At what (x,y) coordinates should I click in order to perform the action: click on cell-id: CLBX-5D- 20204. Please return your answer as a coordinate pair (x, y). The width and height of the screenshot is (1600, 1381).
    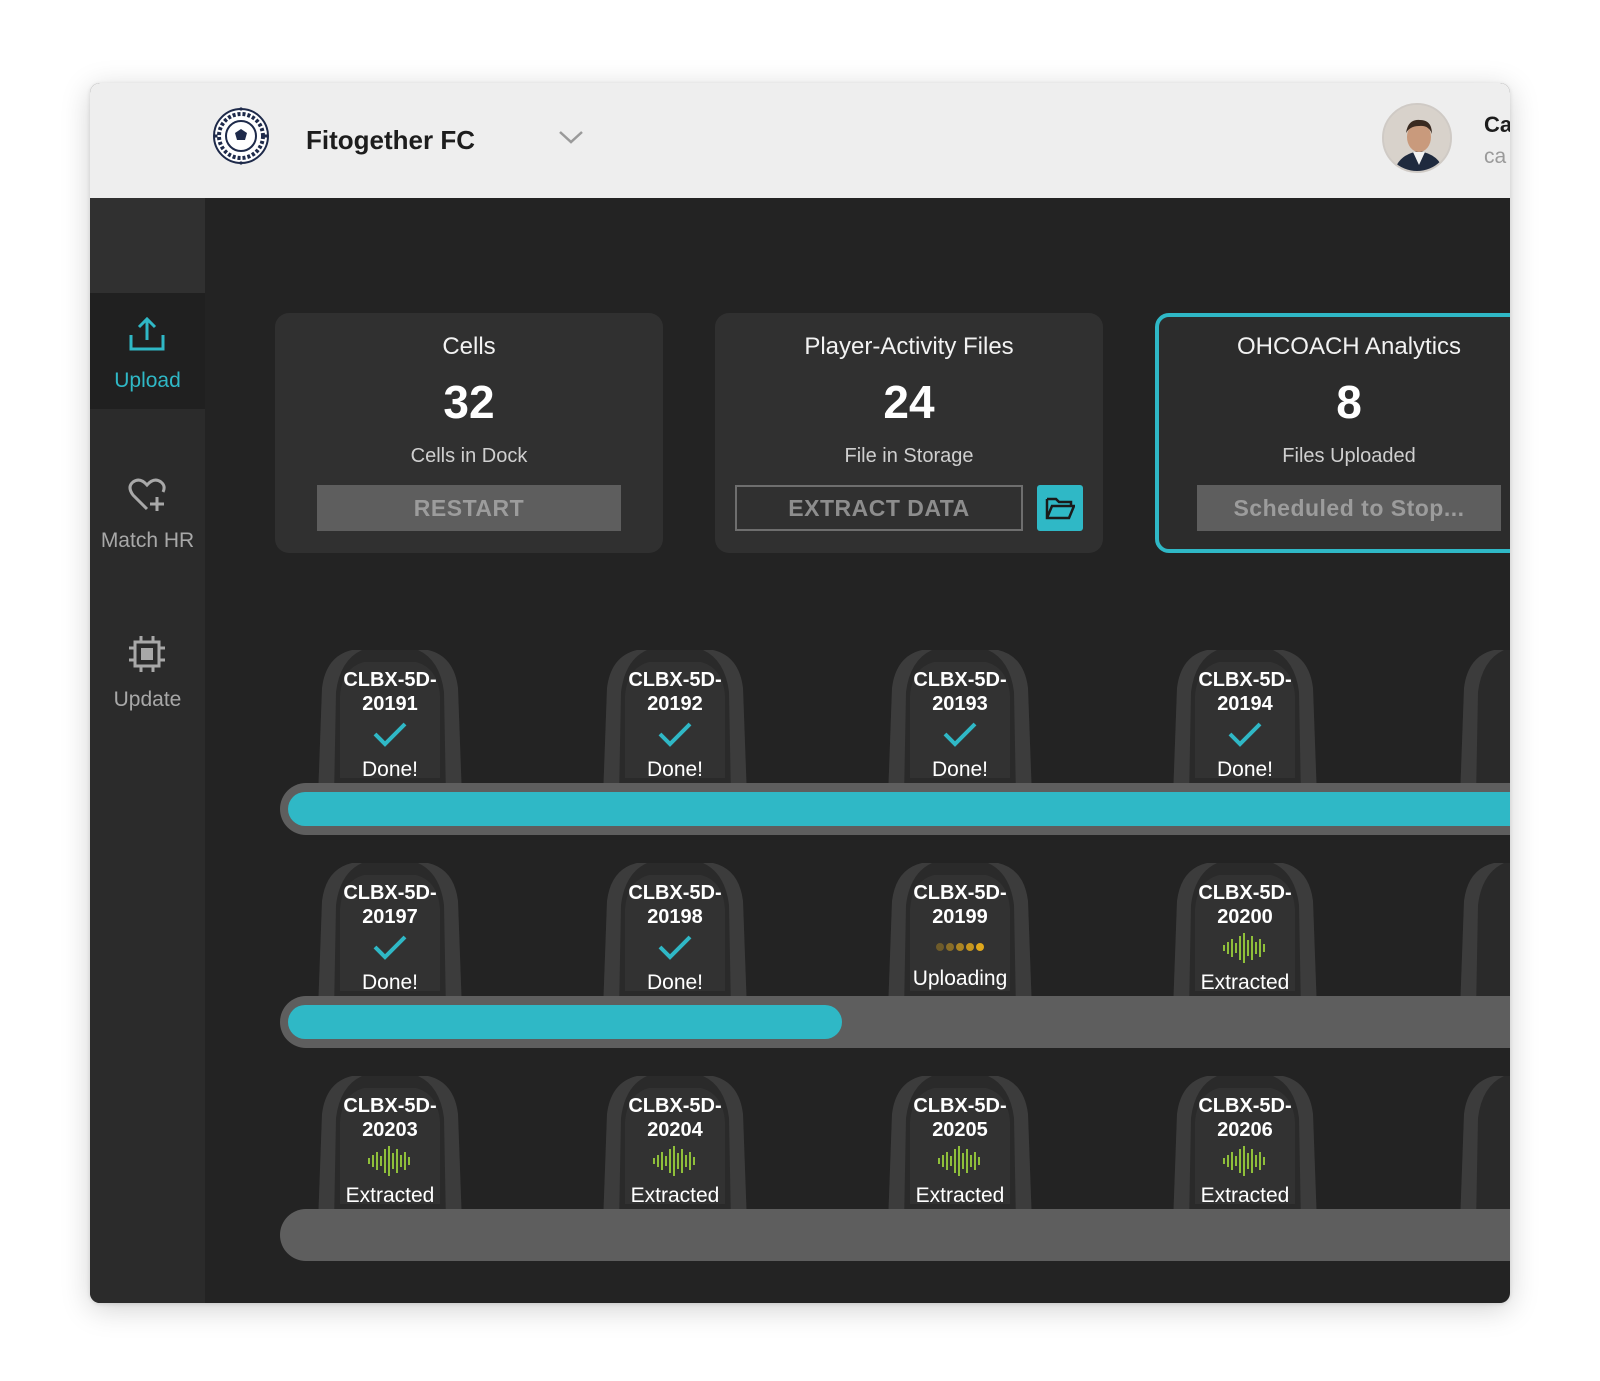
    Looking at the image, I should click on (675, 1118).